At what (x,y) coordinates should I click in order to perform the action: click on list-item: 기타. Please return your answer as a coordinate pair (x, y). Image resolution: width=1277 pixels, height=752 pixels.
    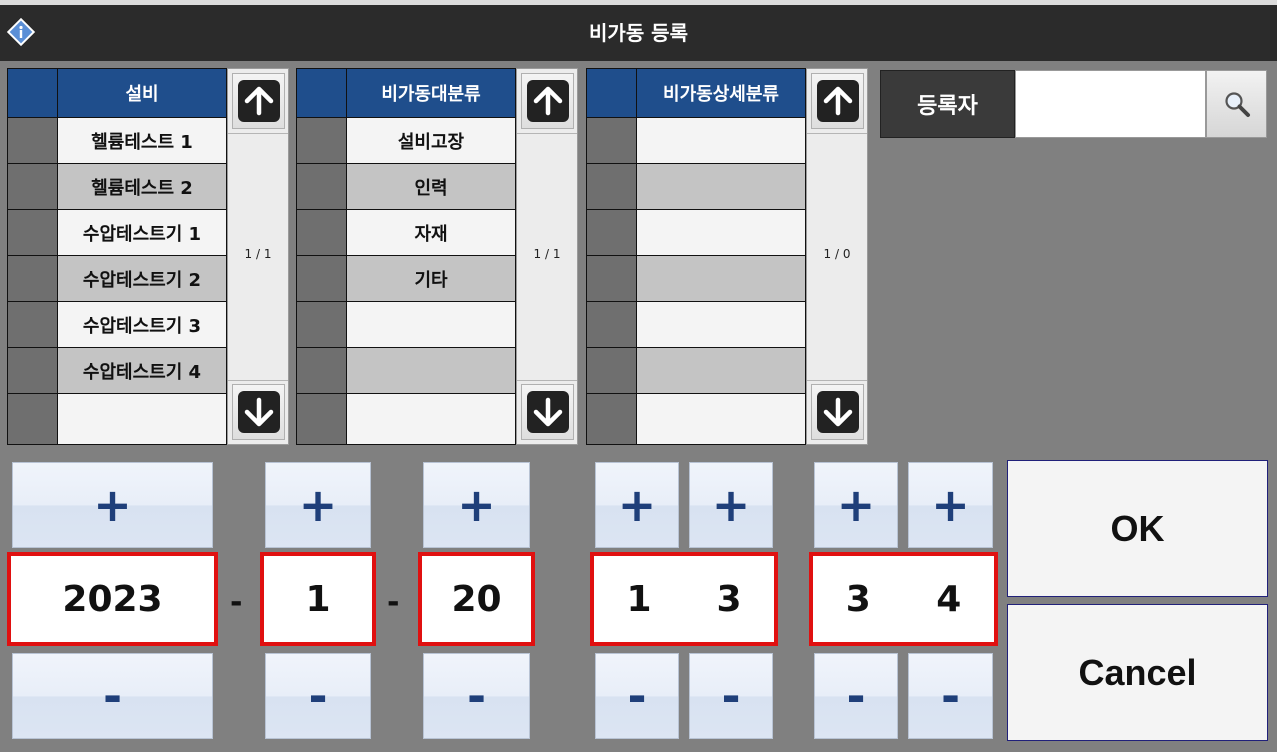
    Looking at the image, I should click on (431, 278).